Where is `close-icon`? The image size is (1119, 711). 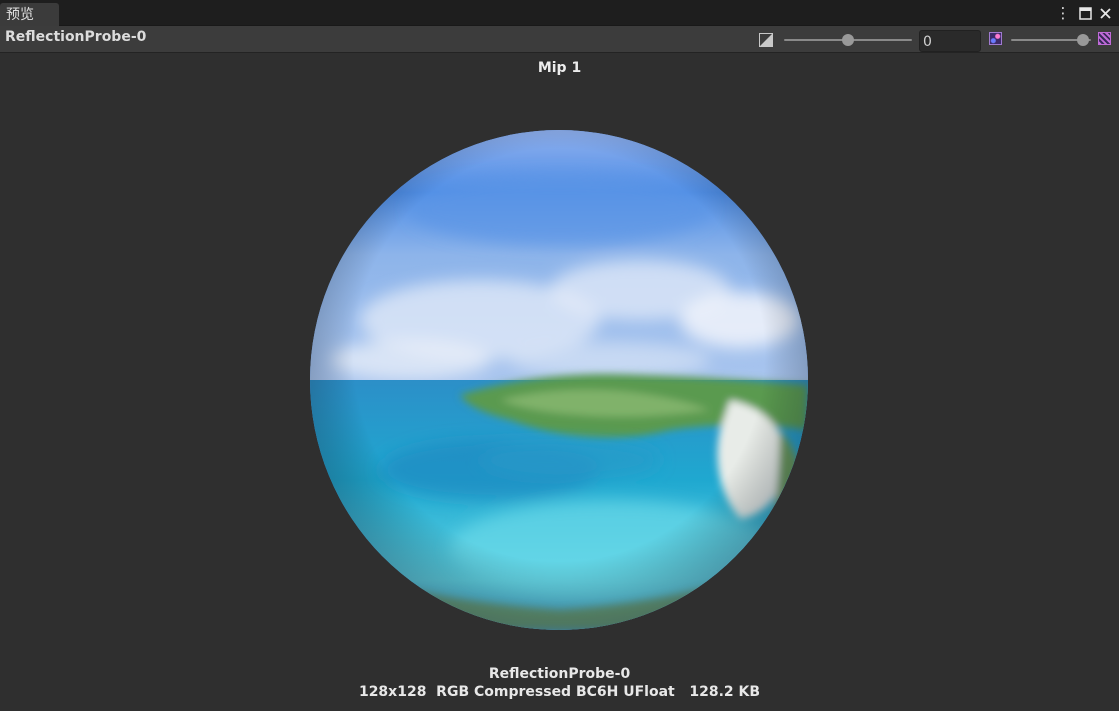 close-icon is located at coordinates (1105, 13).